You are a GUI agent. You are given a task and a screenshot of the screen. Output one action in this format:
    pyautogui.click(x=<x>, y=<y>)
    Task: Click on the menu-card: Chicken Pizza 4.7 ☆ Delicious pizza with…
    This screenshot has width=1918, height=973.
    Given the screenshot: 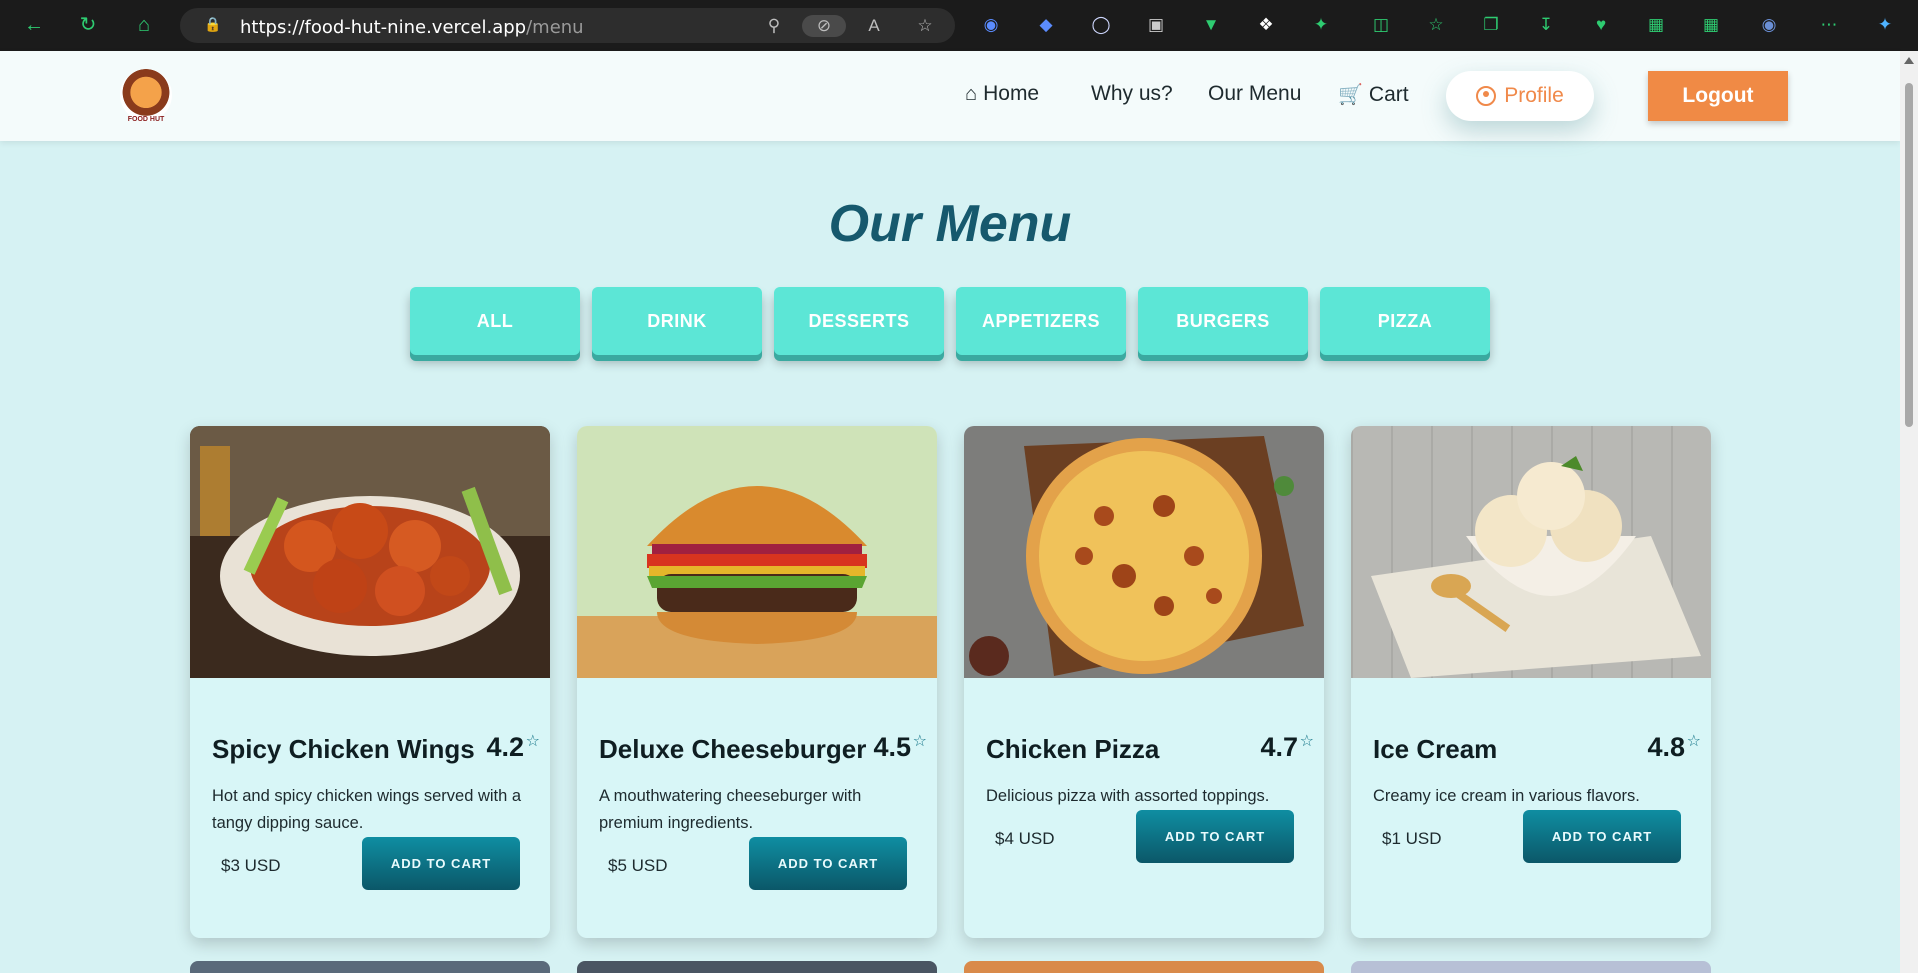 What is the action you would take?
    pyautogui.click(x=1144, y=682)
    